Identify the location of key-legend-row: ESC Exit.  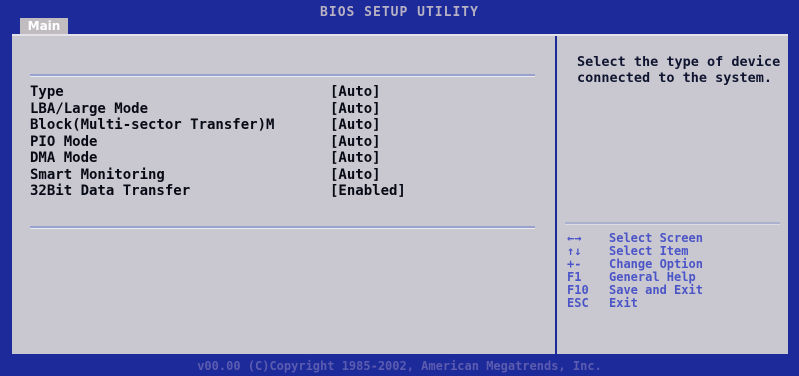
(674, 303).